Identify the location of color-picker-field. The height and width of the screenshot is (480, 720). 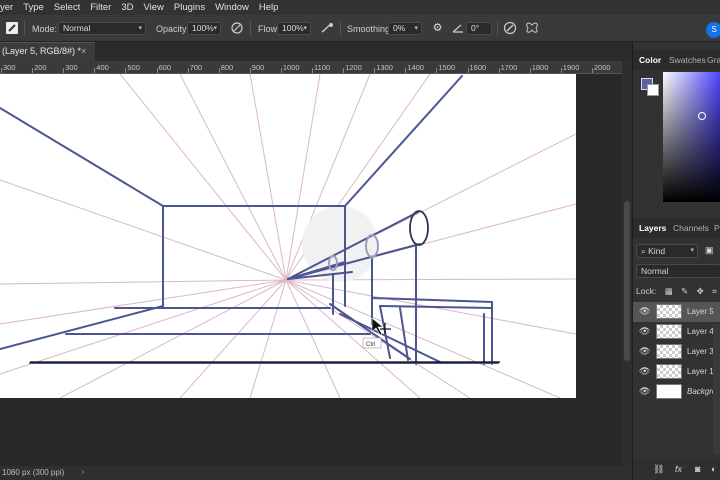
(691, 137).